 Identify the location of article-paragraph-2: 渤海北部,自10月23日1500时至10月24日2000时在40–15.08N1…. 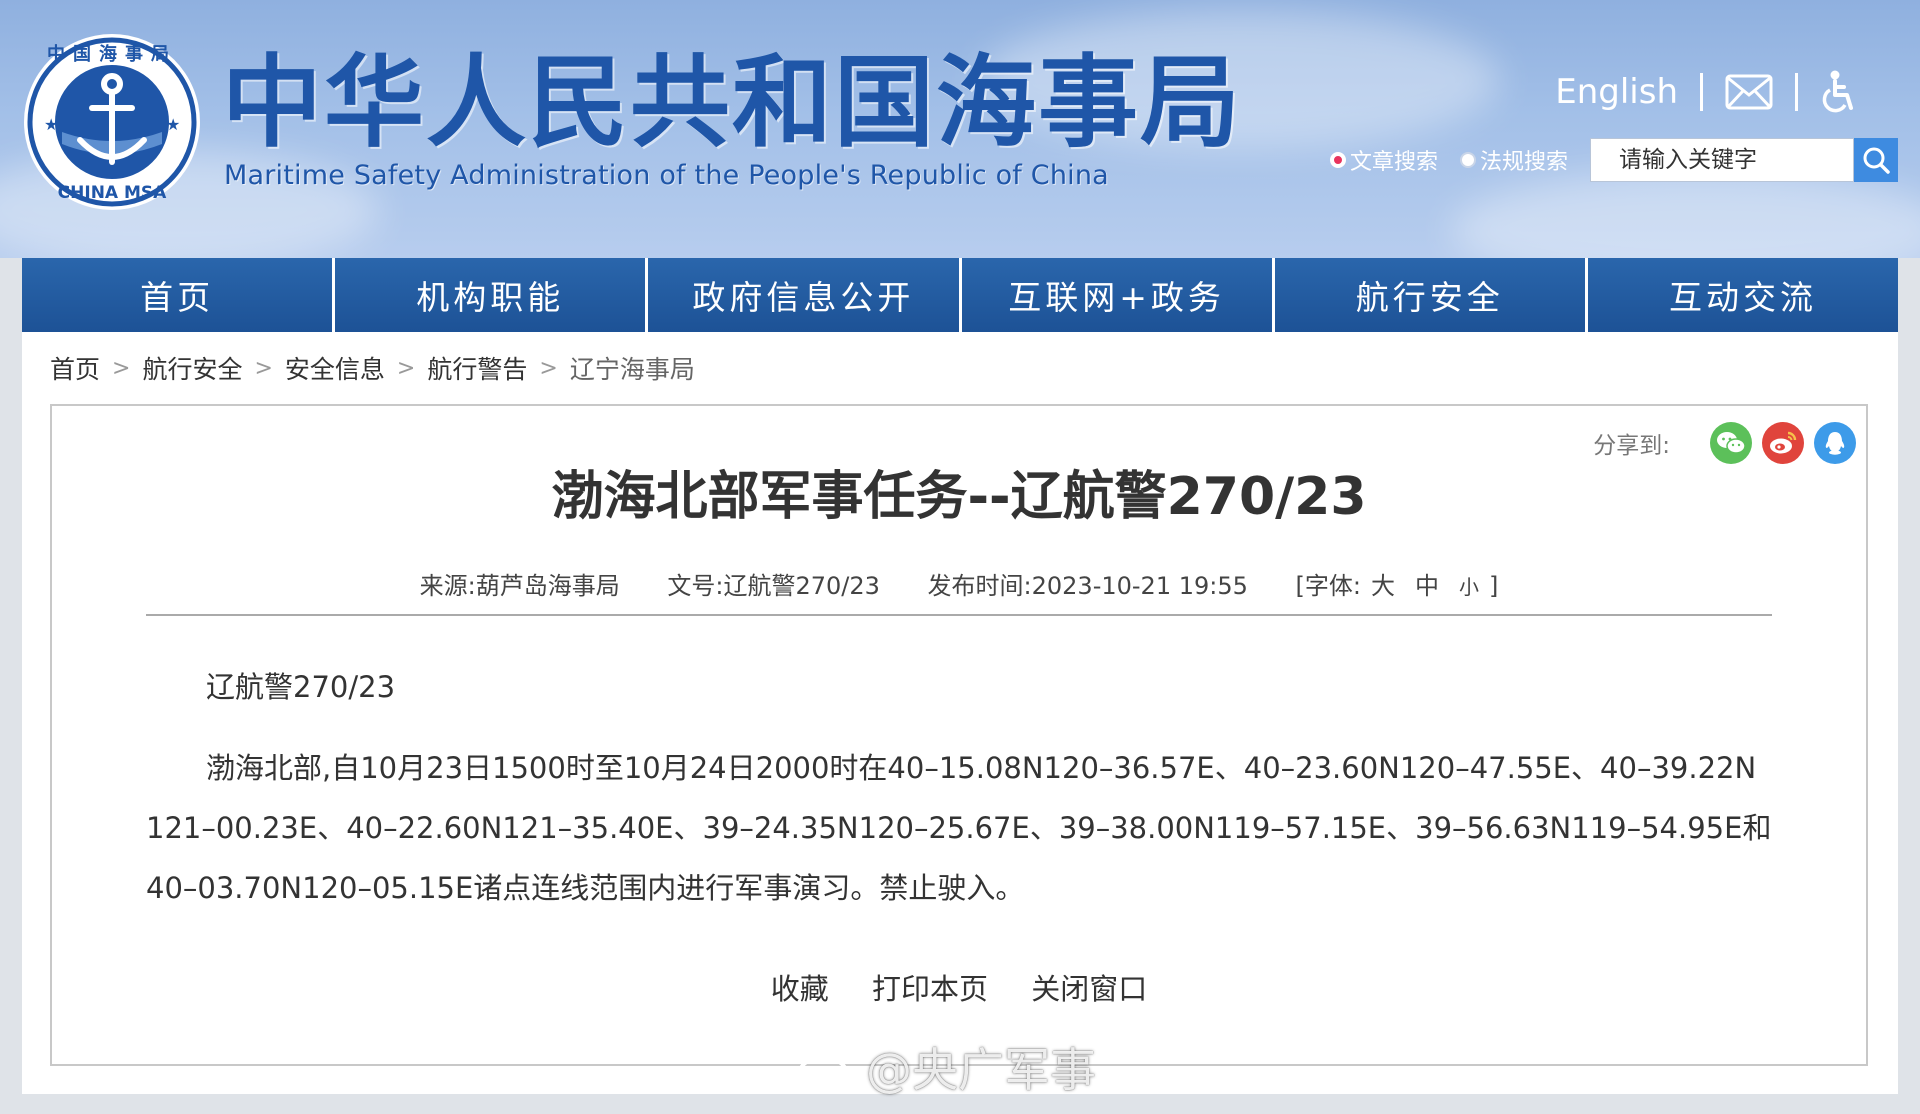
(959, 828).